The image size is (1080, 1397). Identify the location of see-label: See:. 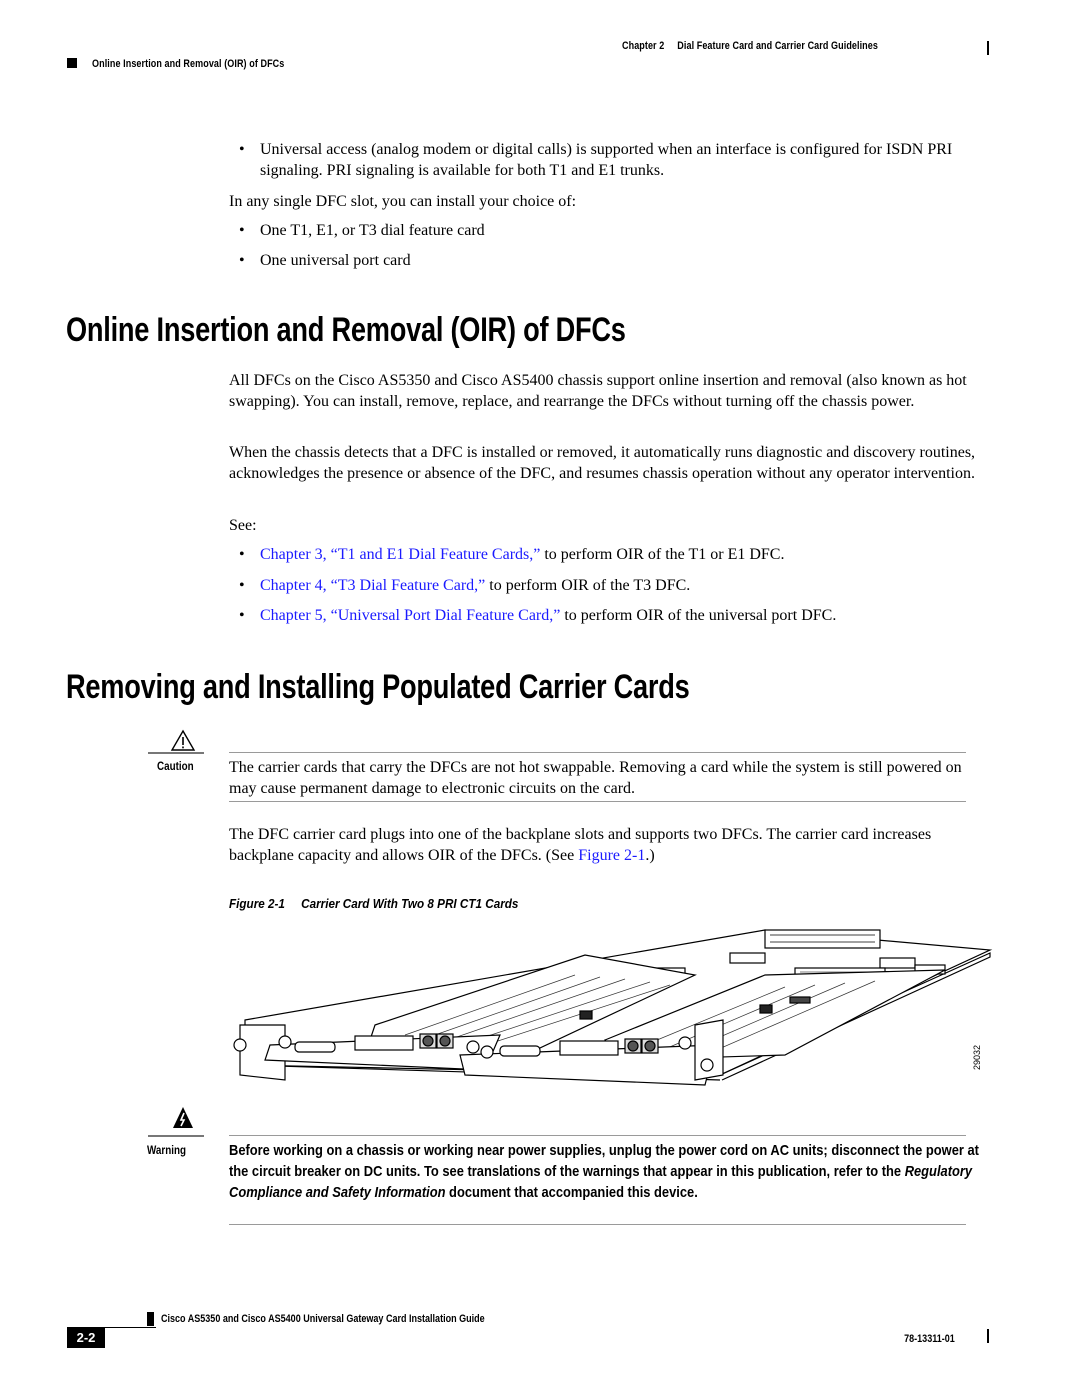
(243, 525).